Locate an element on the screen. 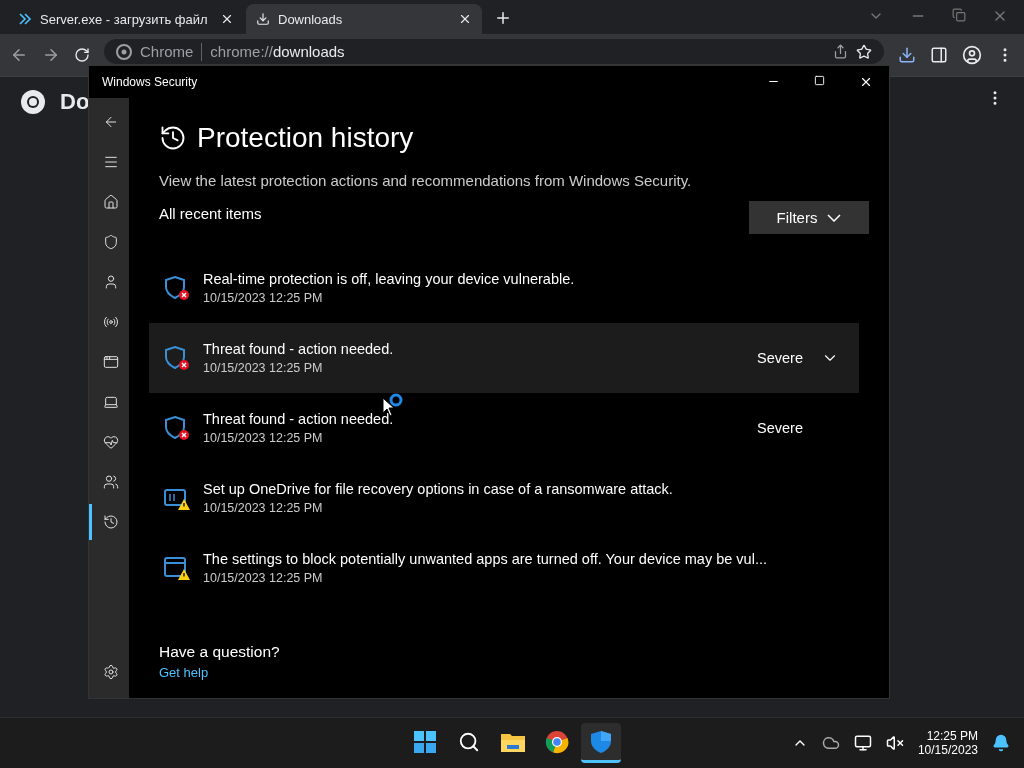 The height and width of the screenshot is (768, 1024). filters-button: Filters is located at coordinates (809, 217).